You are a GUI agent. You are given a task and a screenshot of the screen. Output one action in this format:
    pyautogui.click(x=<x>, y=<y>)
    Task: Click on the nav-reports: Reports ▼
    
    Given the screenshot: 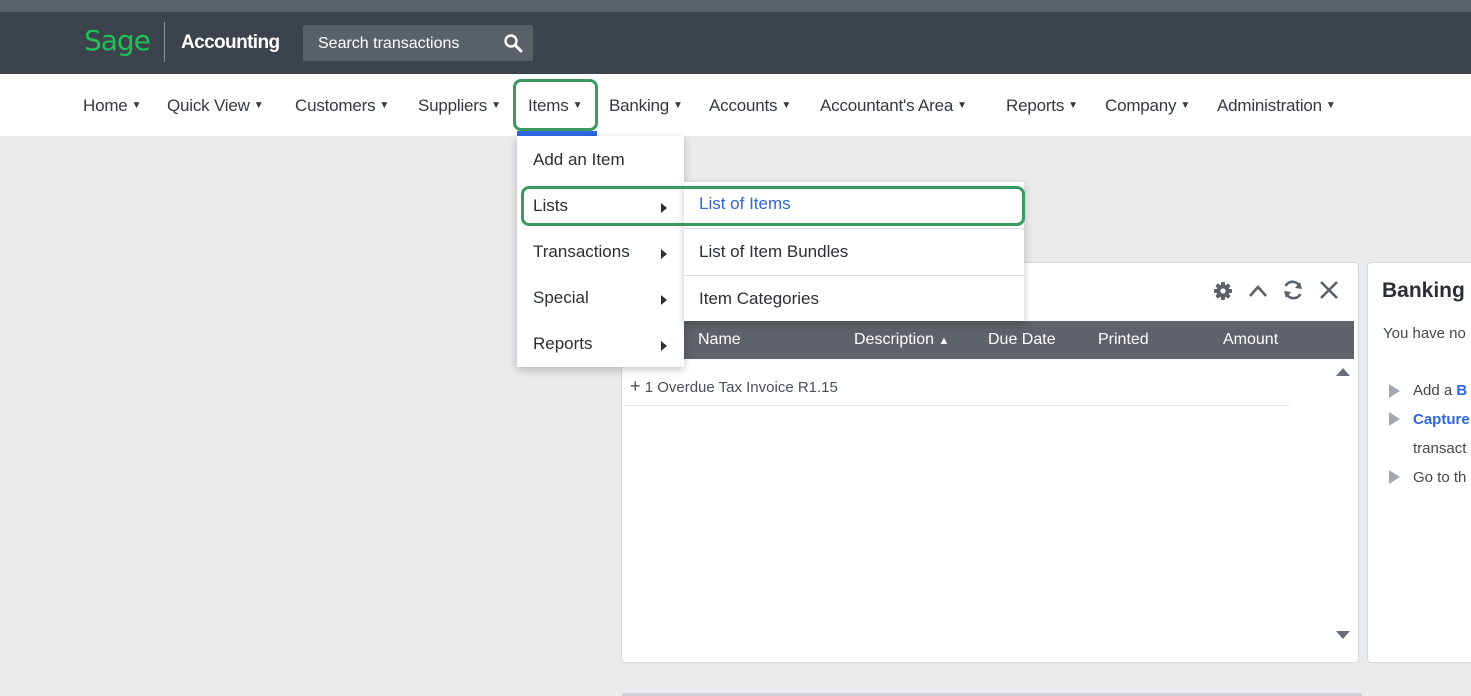 What is the action you would take?
    pyautogui.click(x=1042, y=106)
    